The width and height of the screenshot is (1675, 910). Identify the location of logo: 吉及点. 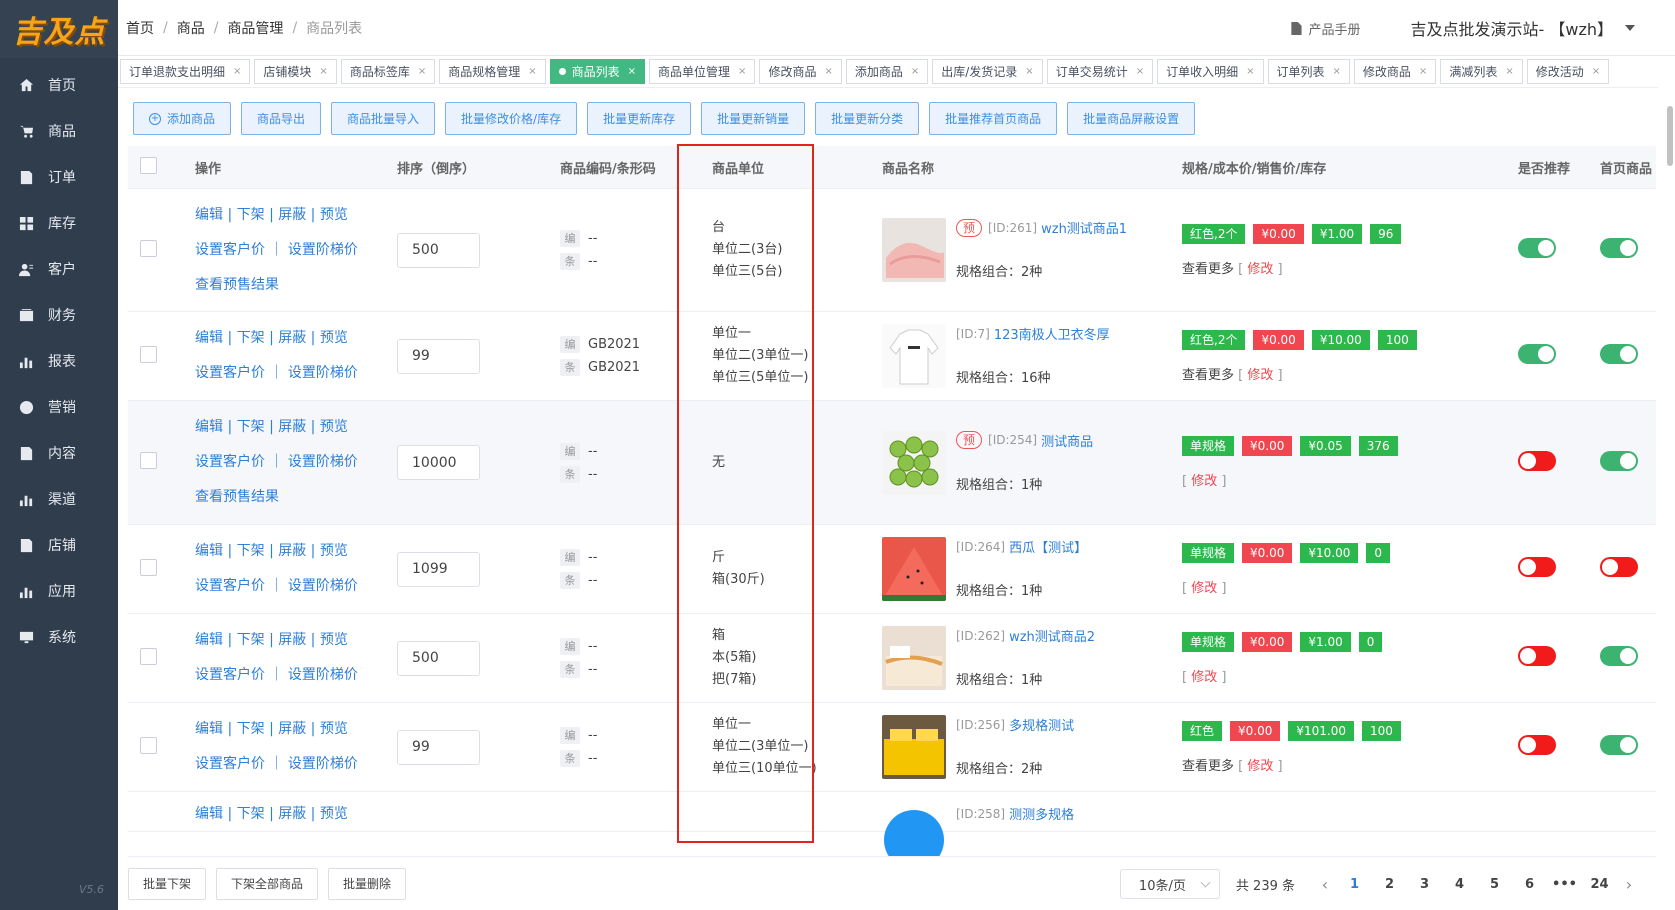
(59, 29).